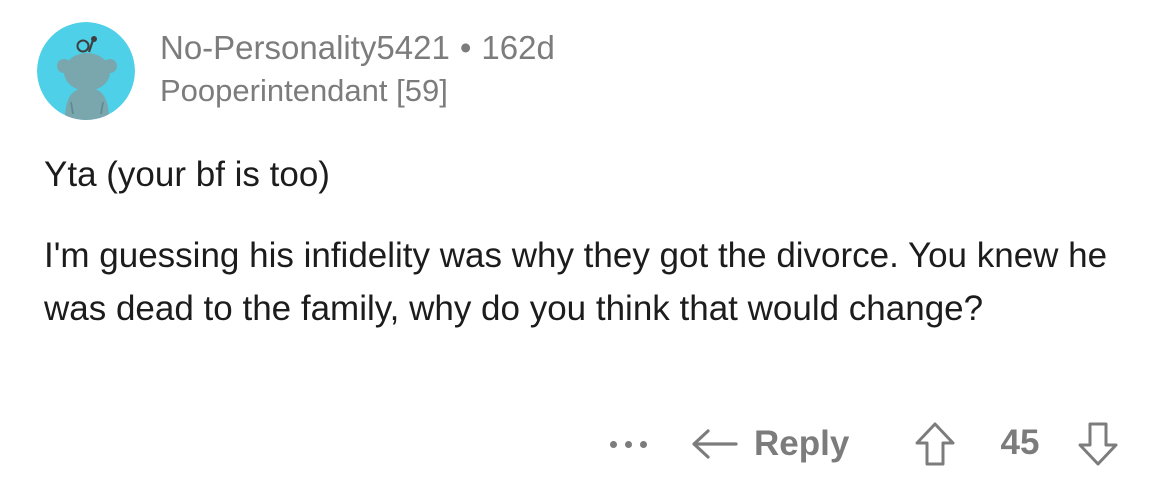 This screenshot has height=478, width=1170. What do you see at coordinates (935, 444) in the screenshot?
I see `upvote-arrow-icon` at bounding box center [935, 444].